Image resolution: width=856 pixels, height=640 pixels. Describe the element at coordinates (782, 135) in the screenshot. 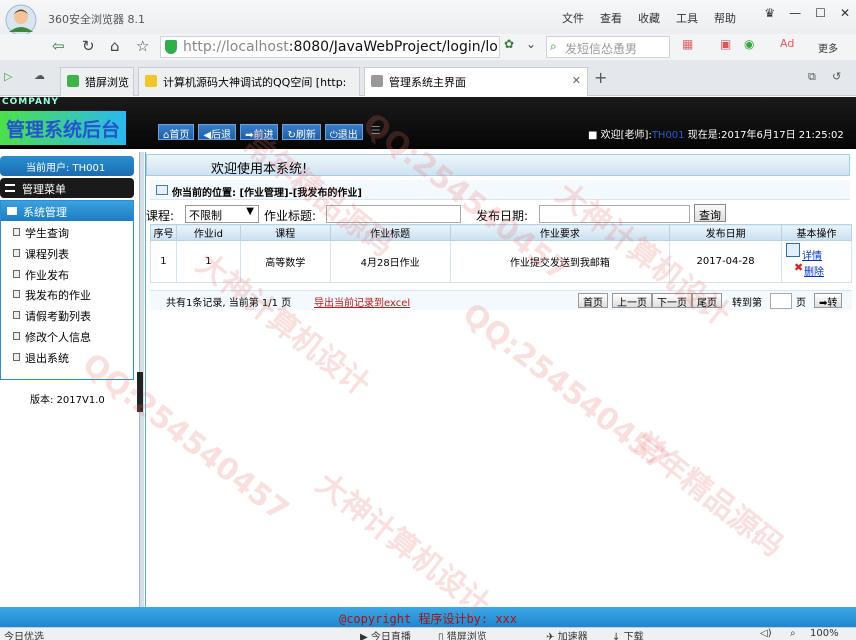

I see `time-value: 2017年6月17日 21:25:02` at that location.